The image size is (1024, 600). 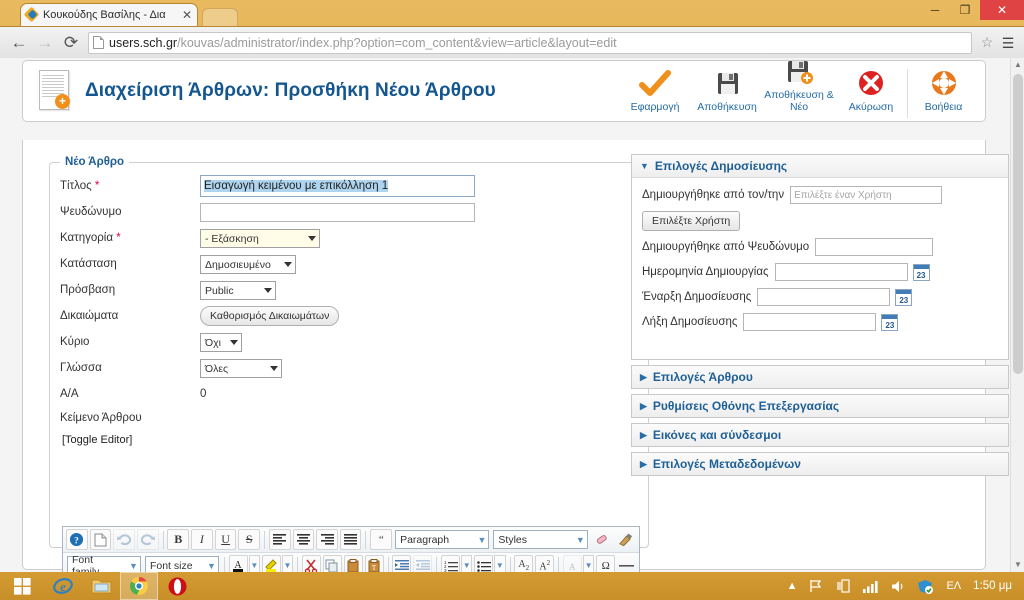 What do you see at coordinates (249, 539) in the screenshot?
I see `strikethrough-icon: S` at bounding box center [249, 539].